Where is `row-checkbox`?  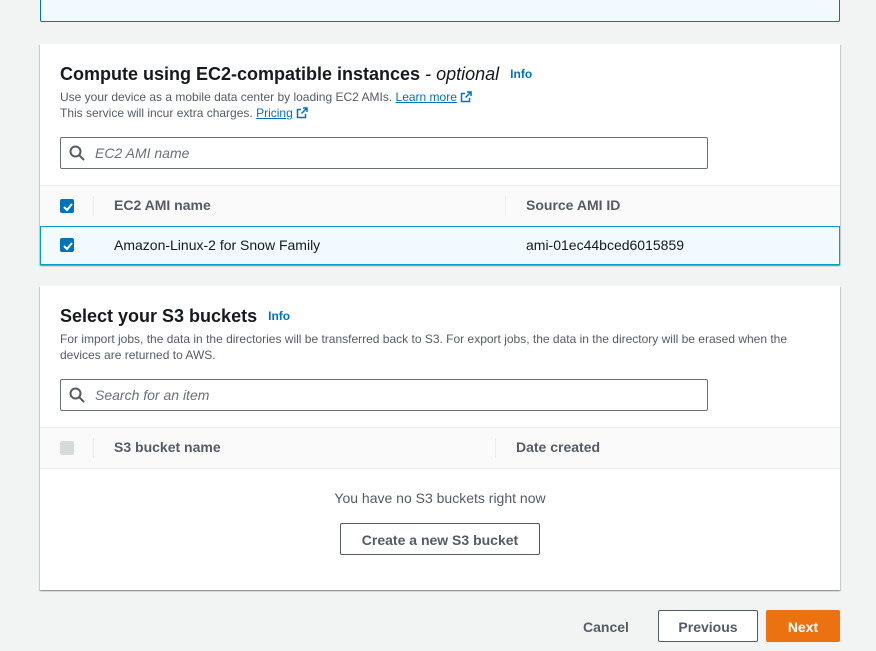 row-checkbox is located at coordinates (67, 245).